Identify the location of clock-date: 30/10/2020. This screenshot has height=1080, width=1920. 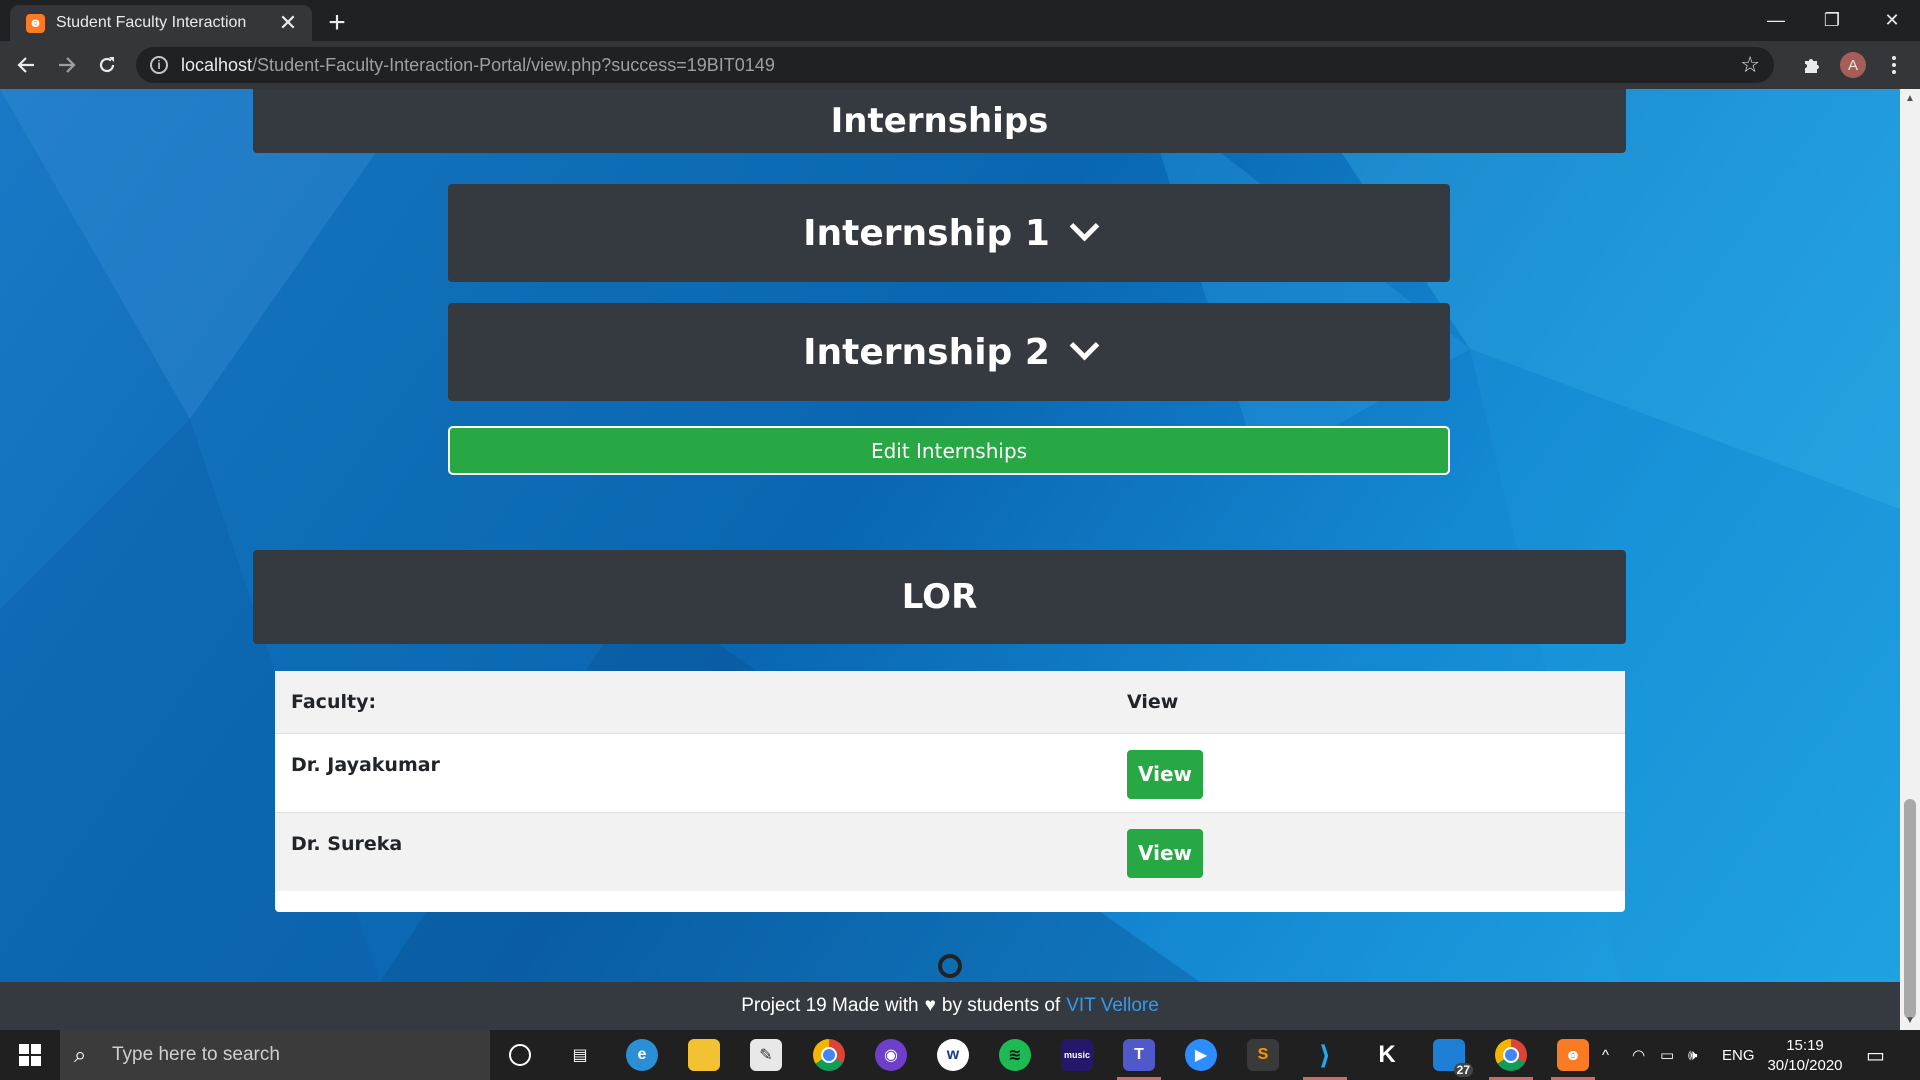
(1805, 1065).